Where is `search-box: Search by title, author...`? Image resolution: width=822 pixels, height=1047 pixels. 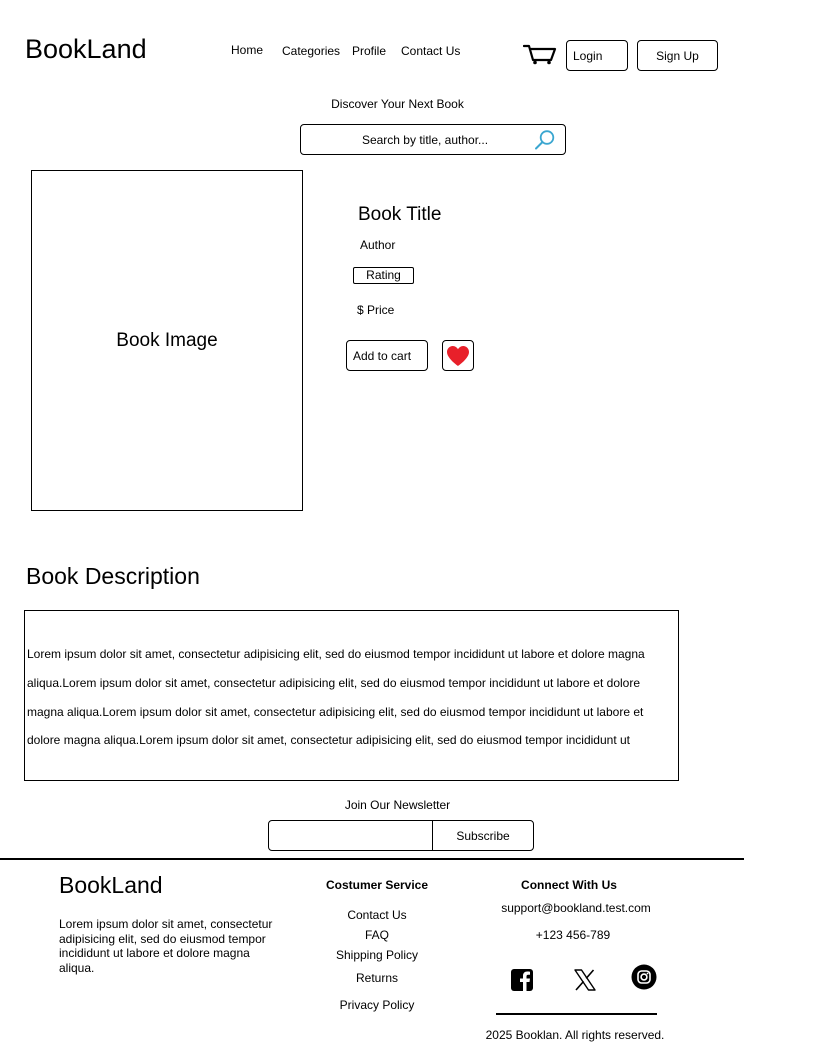 search-box: Search by title, author... is located at coordinates (433, 139).